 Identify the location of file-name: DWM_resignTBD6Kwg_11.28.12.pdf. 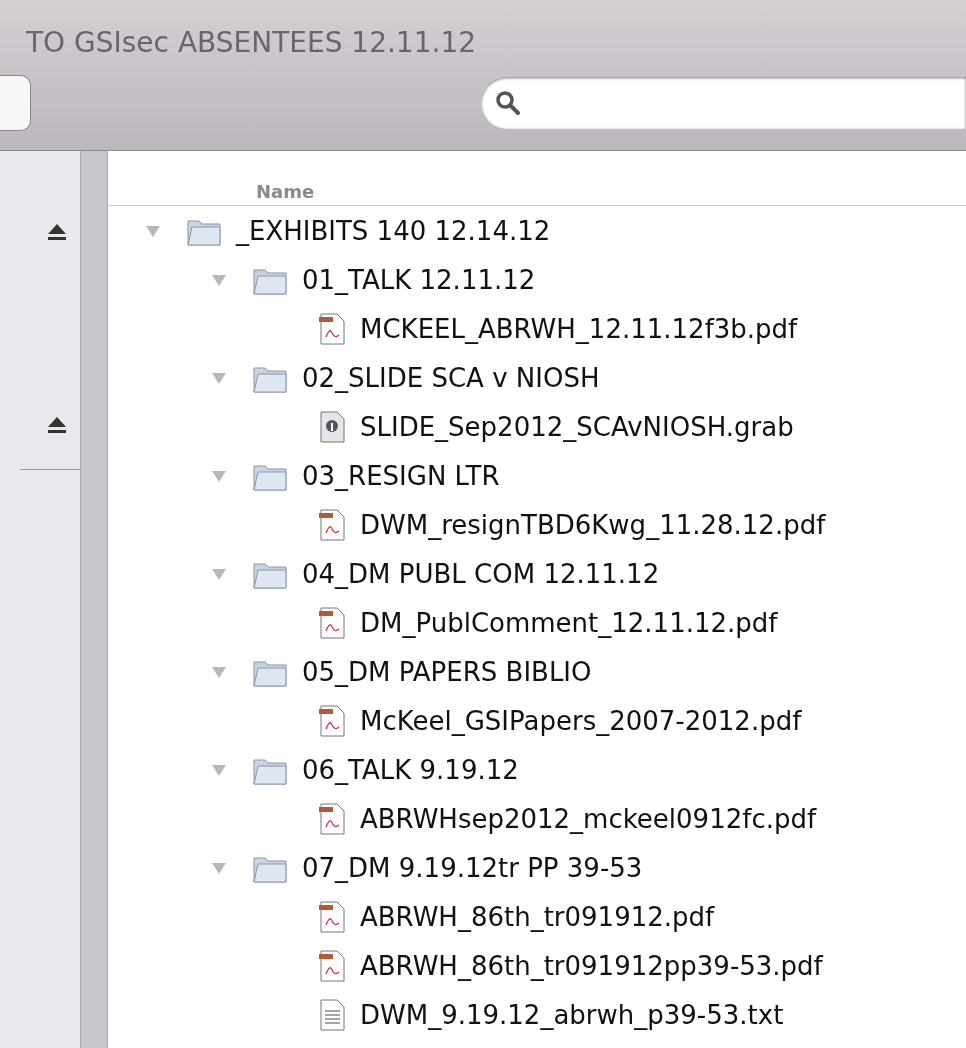
(593, 524).